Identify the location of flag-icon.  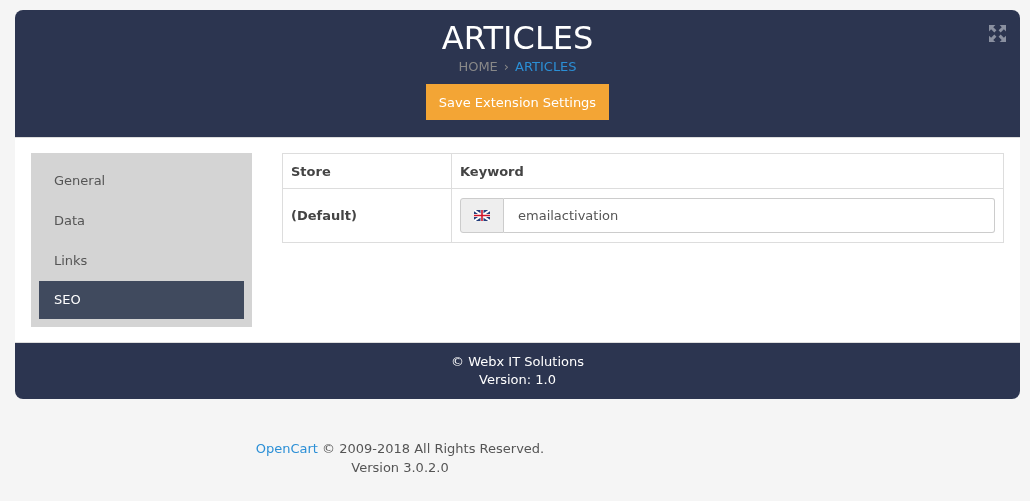
(482, 216).